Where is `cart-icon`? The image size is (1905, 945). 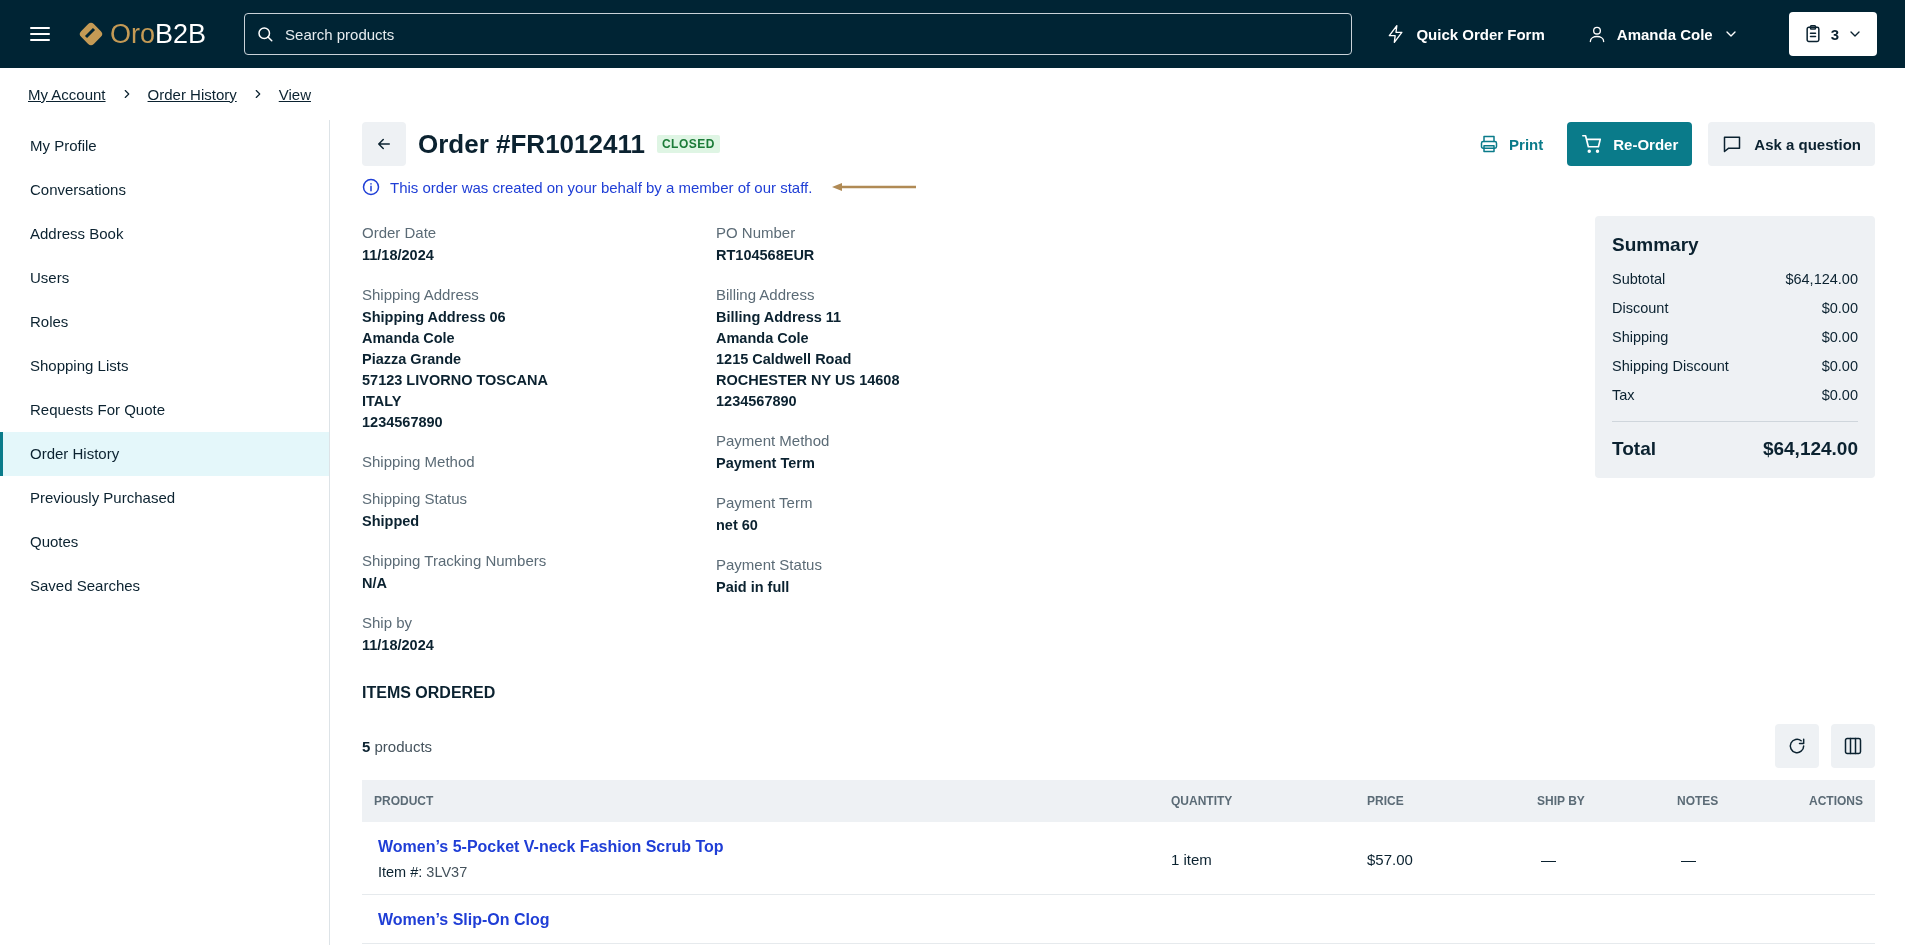
cart-icon is located at coordinates (1592, 144).